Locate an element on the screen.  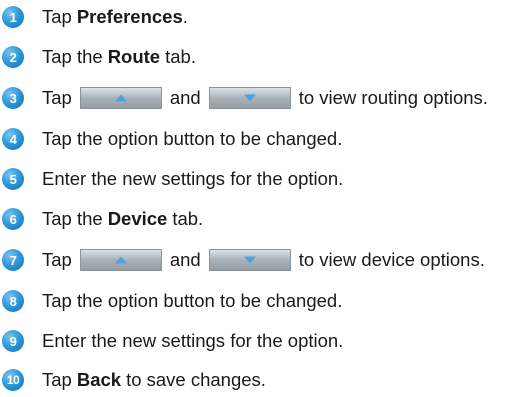
ui-term: Device is located at coordinates (137, 218).